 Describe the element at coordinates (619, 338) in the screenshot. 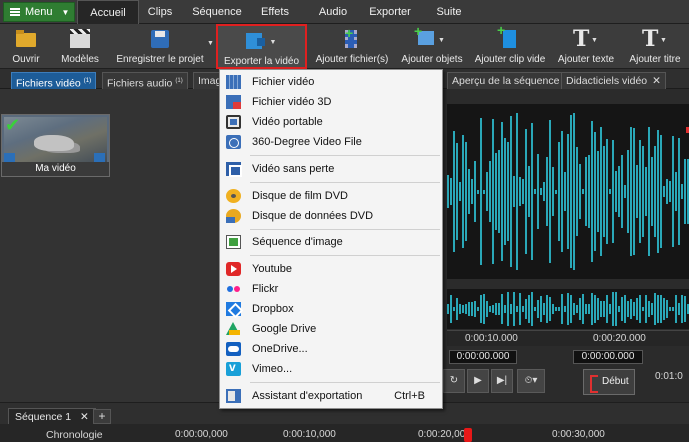

I see `ruler-label-20s: 0:00:20.000` at that location.